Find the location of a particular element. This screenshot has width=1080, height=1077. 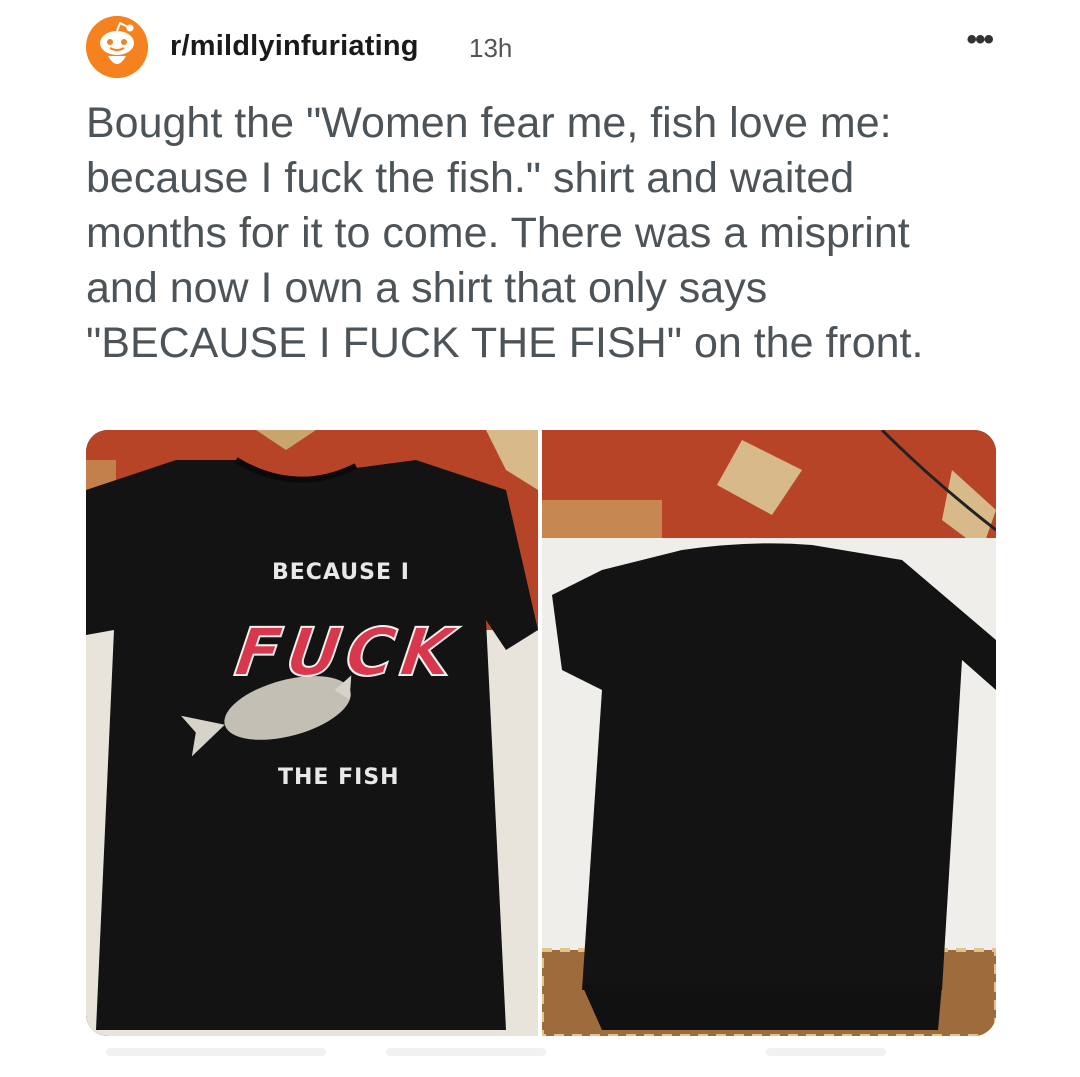

subreddit-avatar is located at coordinates (117, 47).